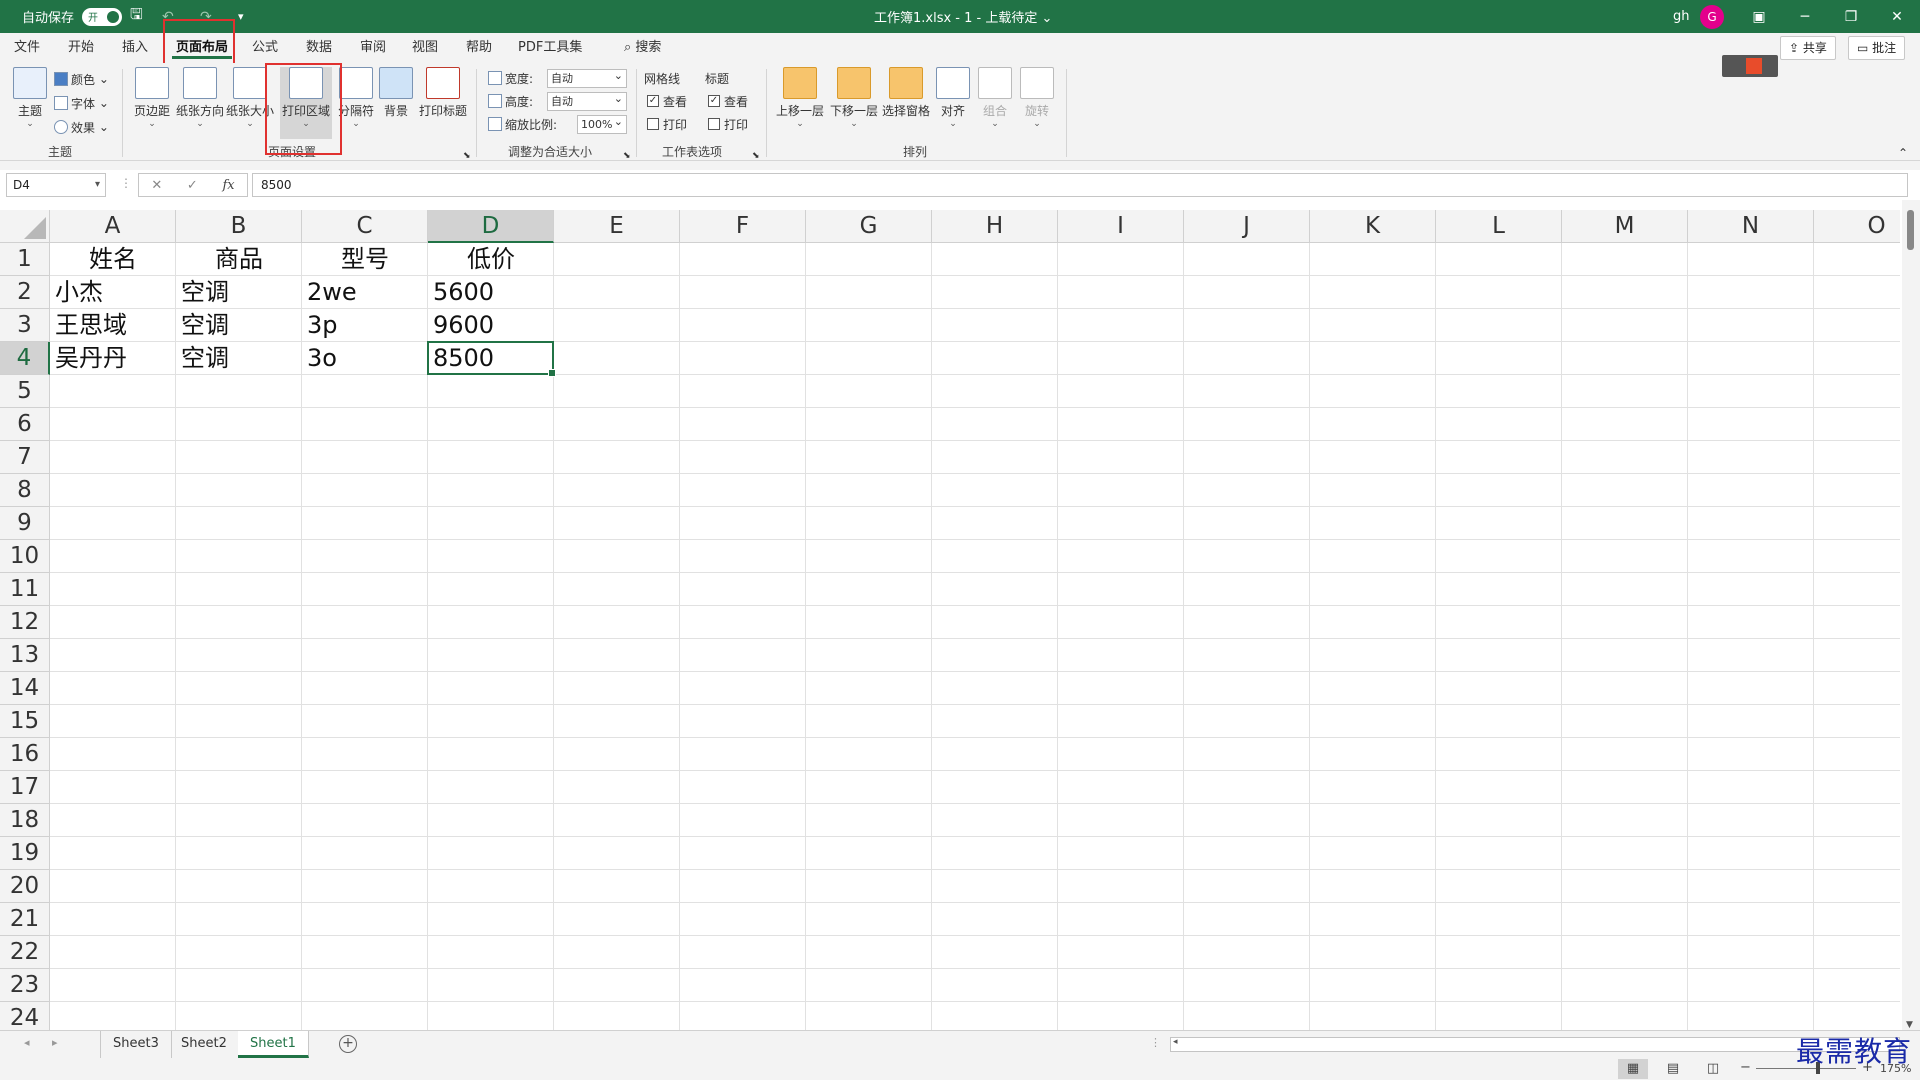 This screenshot has height=1080, width=1920. I want to click on scroll-left-icon: ◂, so click(1175, 1042).